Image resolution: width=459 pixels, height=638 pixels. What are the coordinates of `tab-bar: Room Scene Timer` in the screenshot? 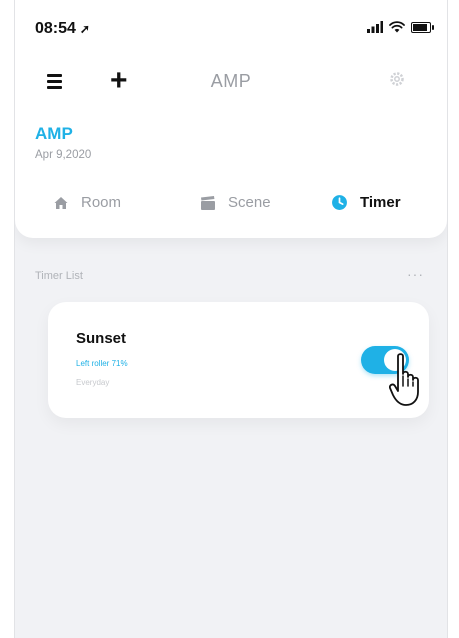 It's located at (231, 205).